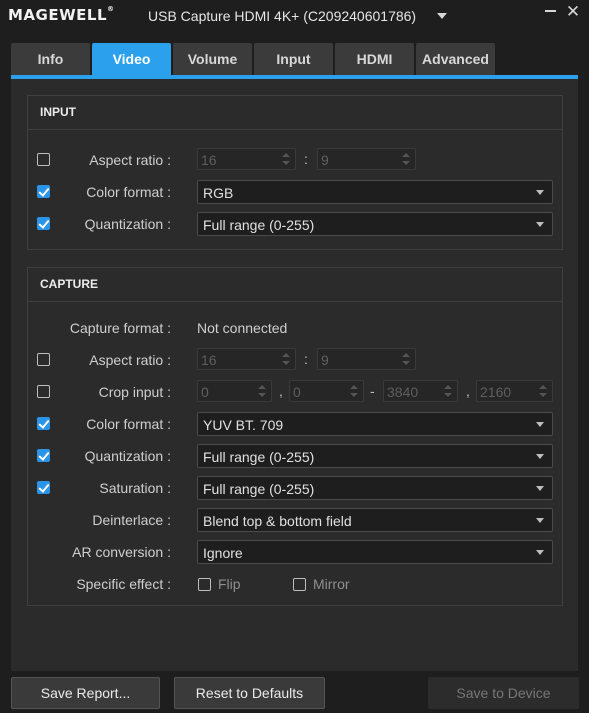 This screenshot has width=589, height=720. What do you see at coordinates (127, 456) in the screenshot?
I see `capture-quantization-label: Quantization :` at bounding box center [127, 456].